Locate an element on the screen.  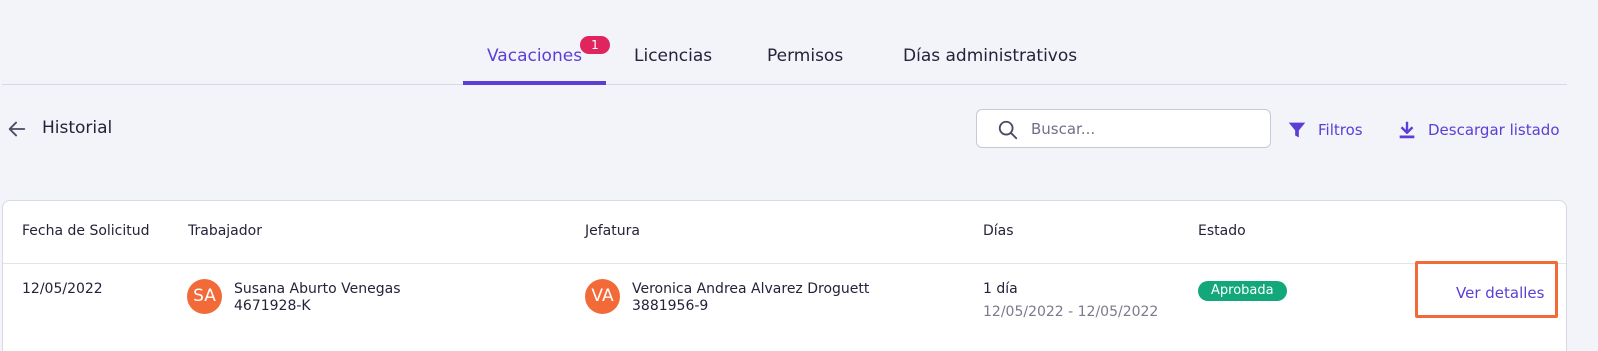
manager-avatar: VA is located at coordinates (602, 296).